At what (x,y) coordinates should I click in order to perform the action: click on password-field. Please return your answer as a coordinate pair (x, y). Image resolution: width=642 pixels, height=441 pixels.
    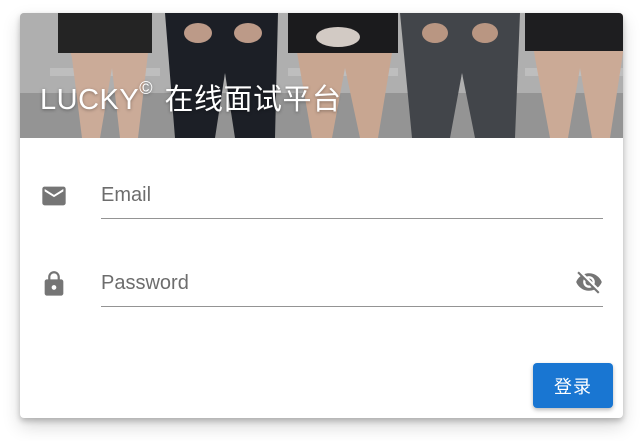
    Looking at the image, I should click on (341, 283).